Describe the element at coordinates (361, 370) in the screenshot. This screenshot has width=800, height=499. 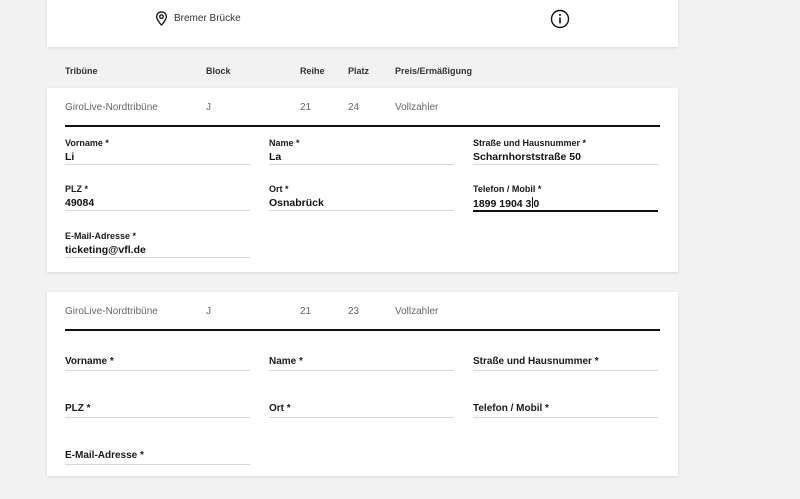
I see `last-name-input` at that location.